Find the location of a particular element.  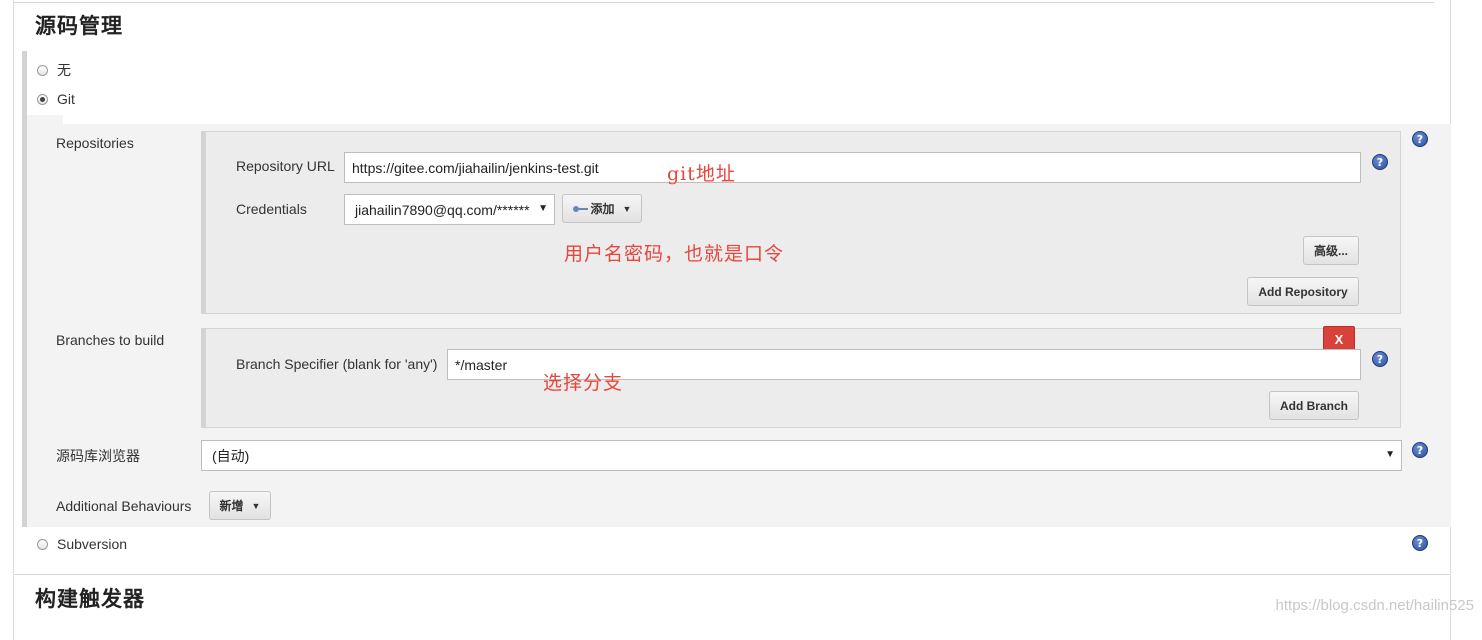

annotation-git-address: git地址 is located at coordinates (701, 174).